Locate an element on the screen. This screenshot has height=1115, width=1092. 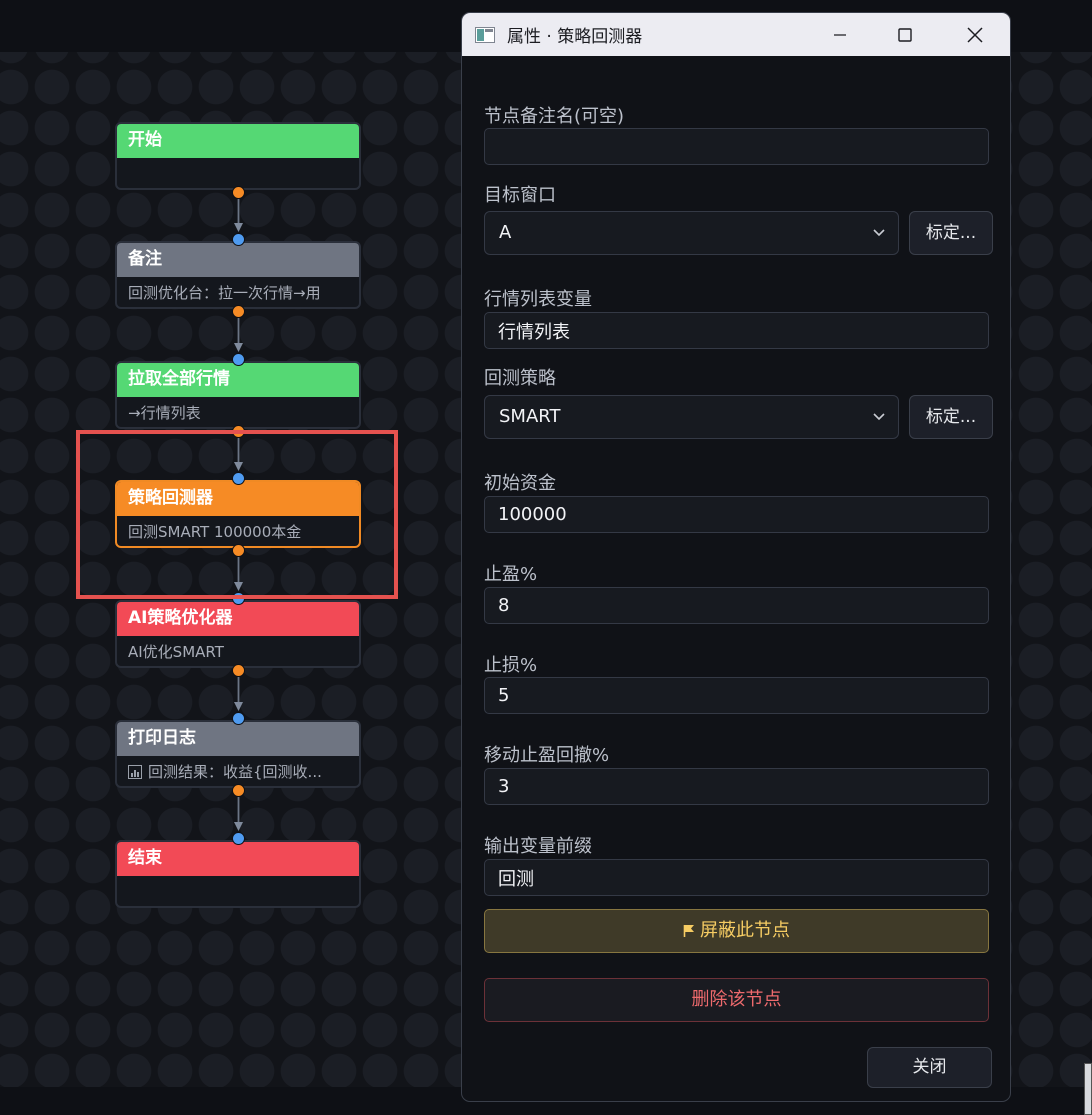
window-edge is located at coordinates (1088, 1089).